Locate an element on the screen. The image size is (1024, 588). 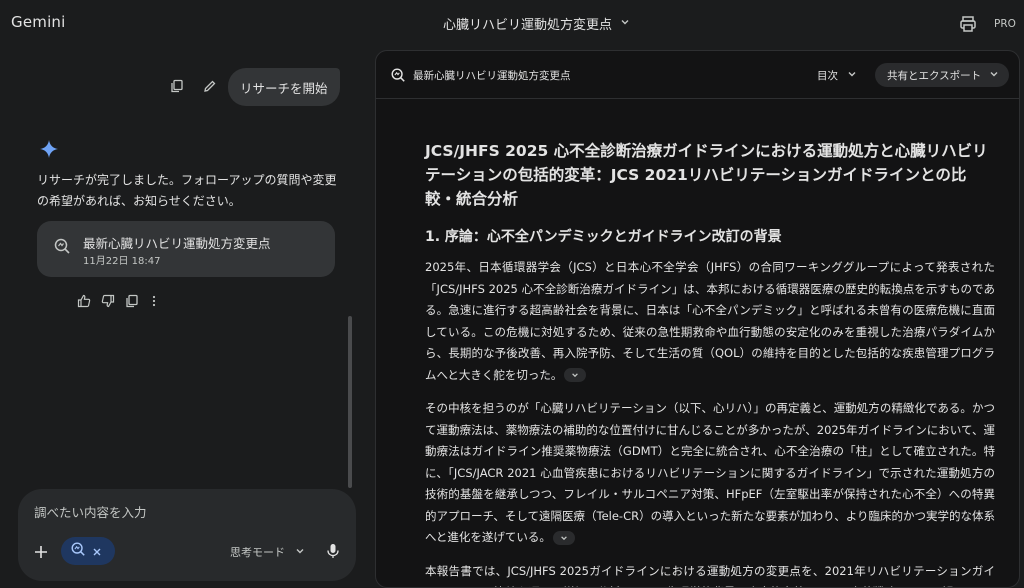
print-icon is located at coordinates (968, 27).